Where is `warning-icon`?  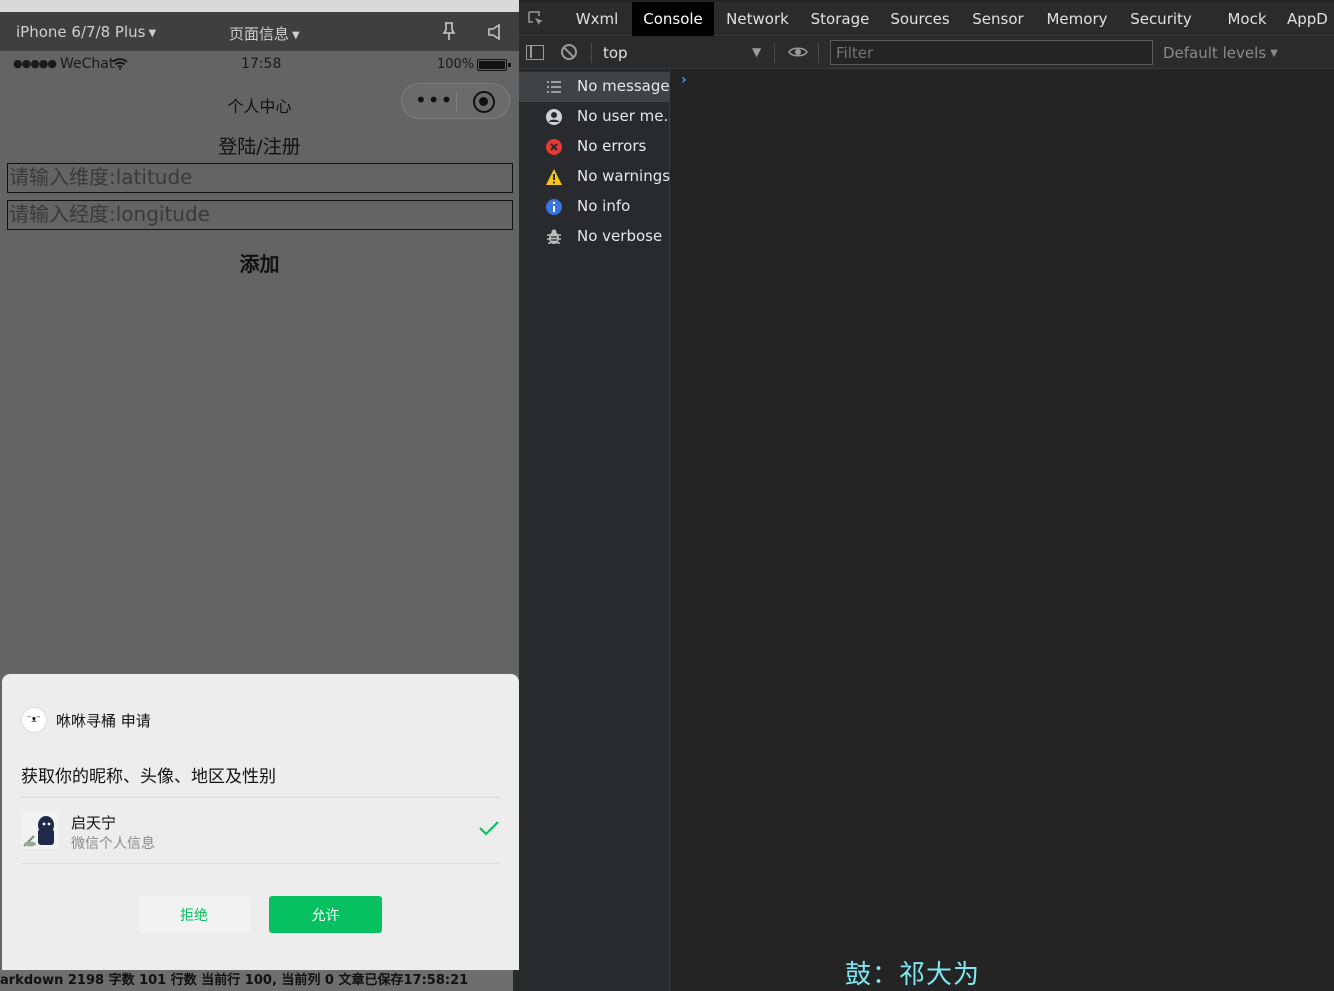 warning-icon is located at coordinates (554, 177).